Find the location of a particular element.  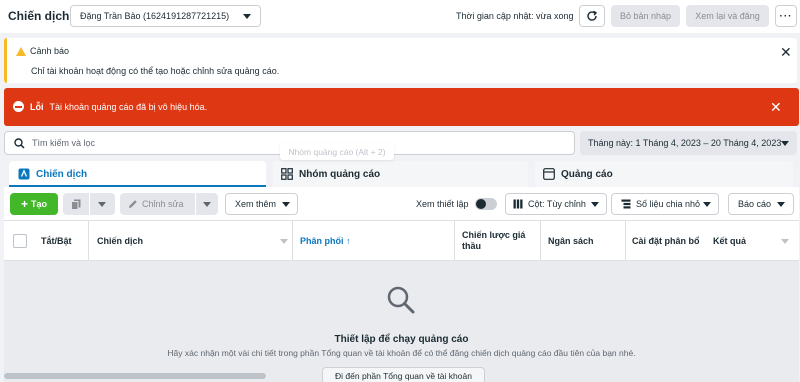

page-title: Chiến dịch is located at coordinates (39, 16).